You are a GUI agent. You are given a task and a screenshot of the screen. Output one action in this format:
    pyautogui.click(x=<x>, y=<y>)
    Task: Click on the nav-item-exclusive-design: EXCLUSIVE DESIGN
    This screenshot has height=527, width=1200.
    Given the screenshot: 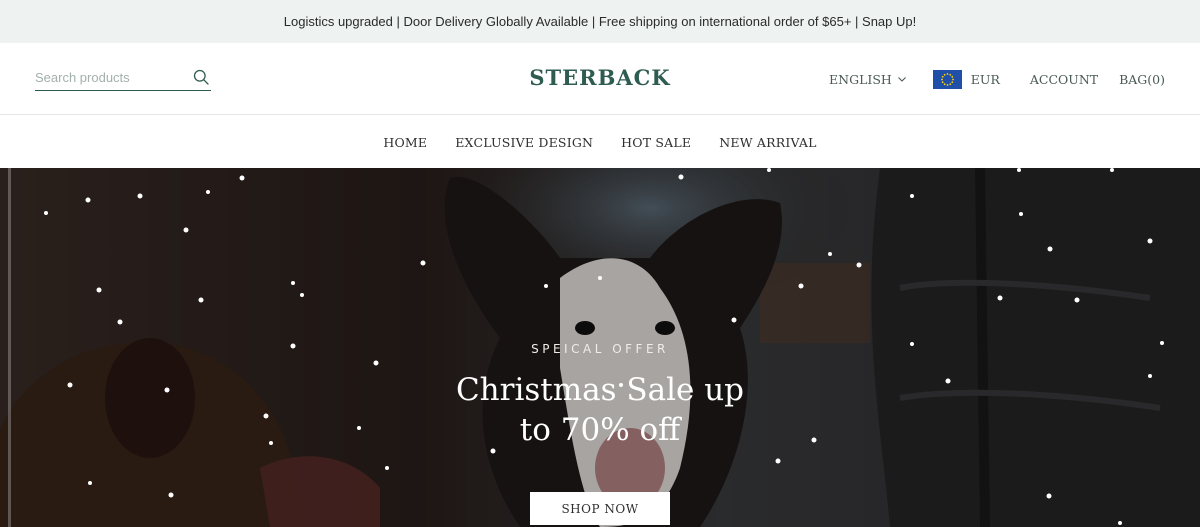 What is the action you would take?
    pyautogui.click(x=524, y=142)
    